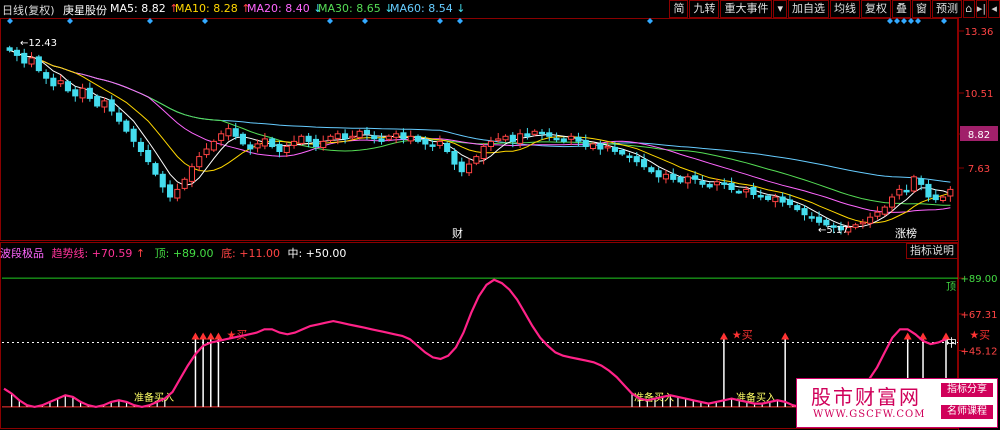 This screenshot has width=1000, height=430. I want to click on window-button: 窗, so click(921, 9).